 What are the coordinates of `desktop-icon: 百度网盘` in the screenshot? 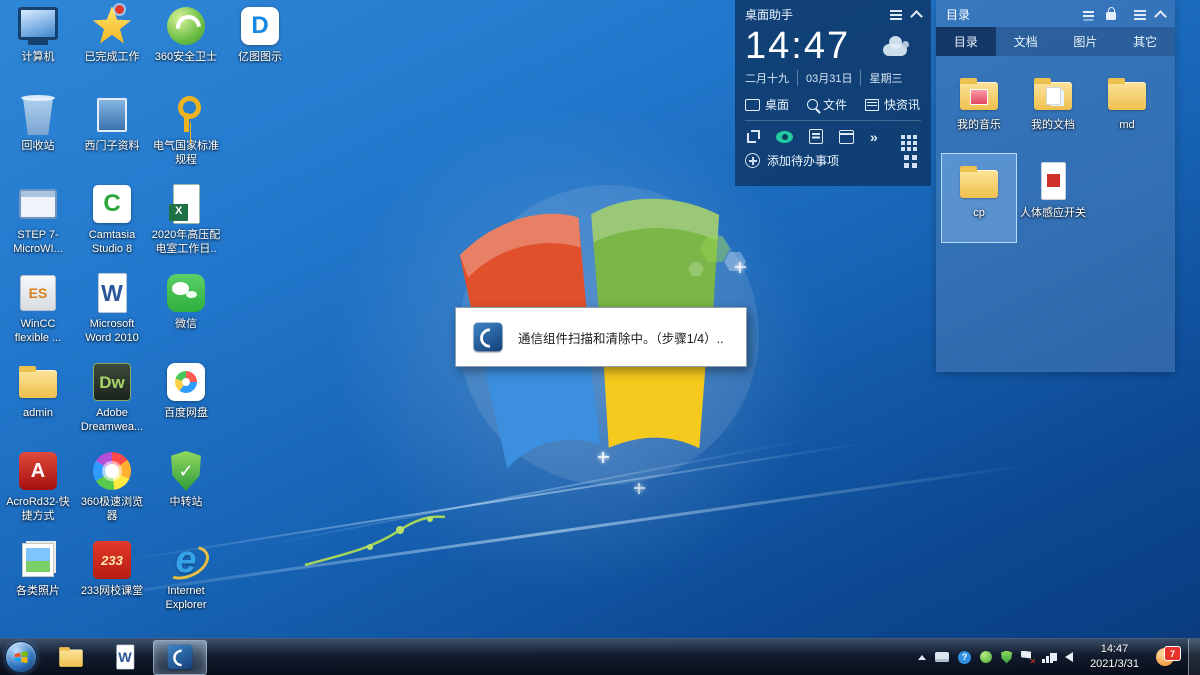 It's located at (186, 404).